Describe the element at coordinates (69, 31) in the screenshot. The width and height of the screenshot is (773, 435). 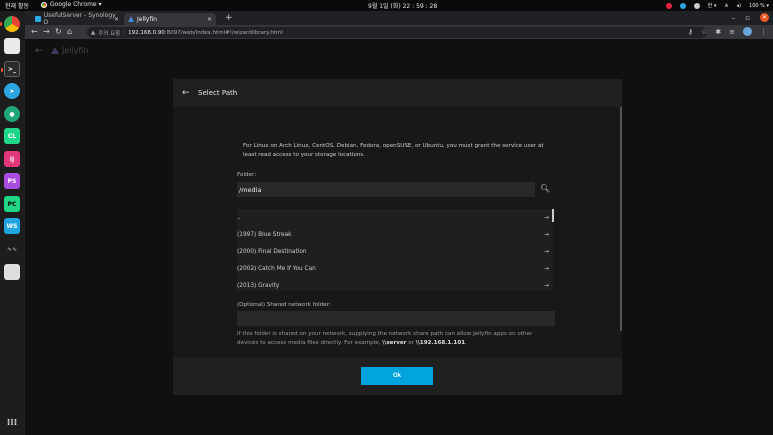
I see `home-icon: ⌂` at that location.